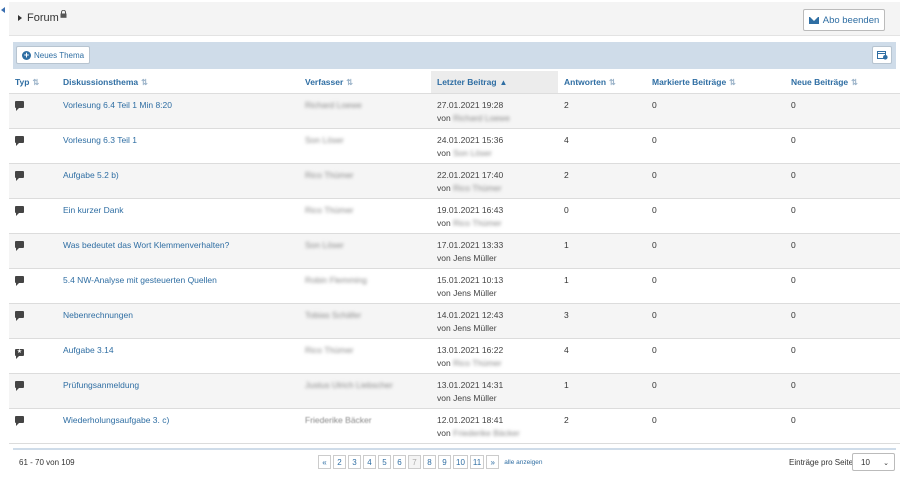 Image resolution: width=900 pixels, height=480 pixels. Describe the element at coordinates (53, 55) in the screenshot. I see `new-topic-button: + Neues Thema` at that location.